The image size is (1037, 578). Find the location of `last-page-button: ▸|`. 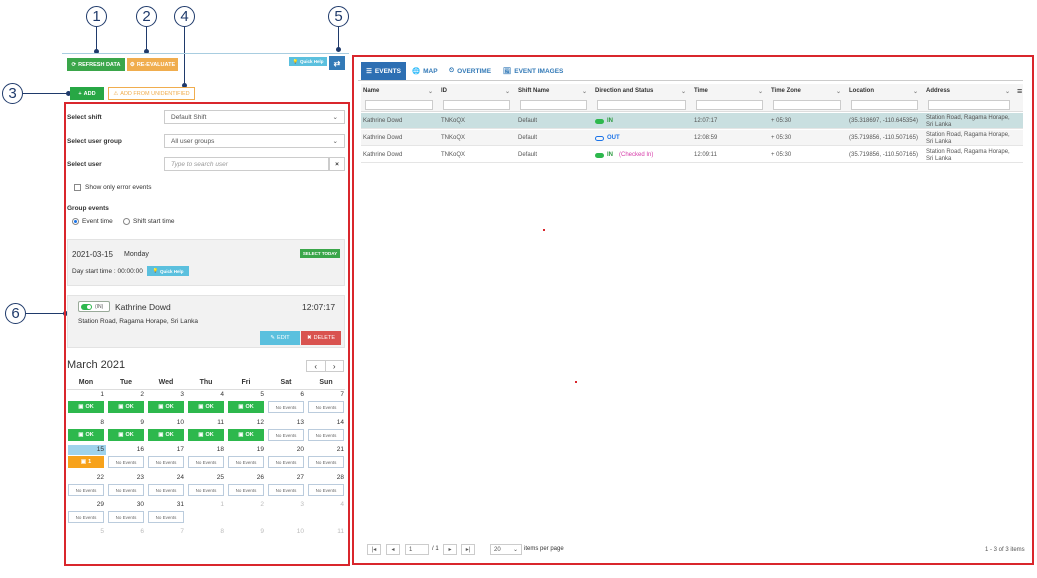

last-page-button: ▸| is located at coordinates (468, 549).